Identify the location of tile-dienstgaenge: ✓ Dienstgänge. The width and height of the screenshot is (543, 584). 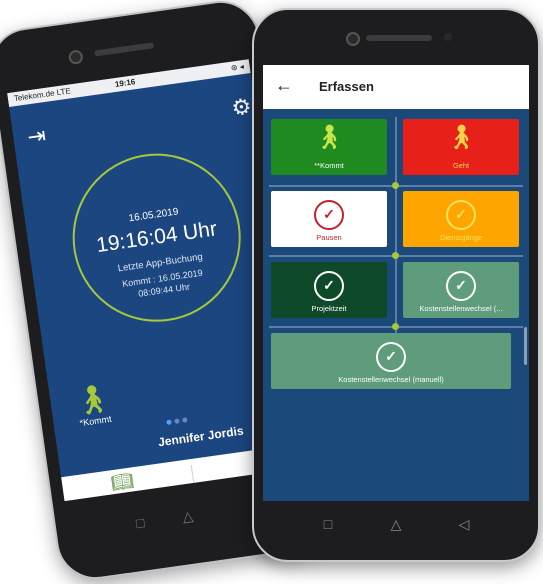
(461, 219).